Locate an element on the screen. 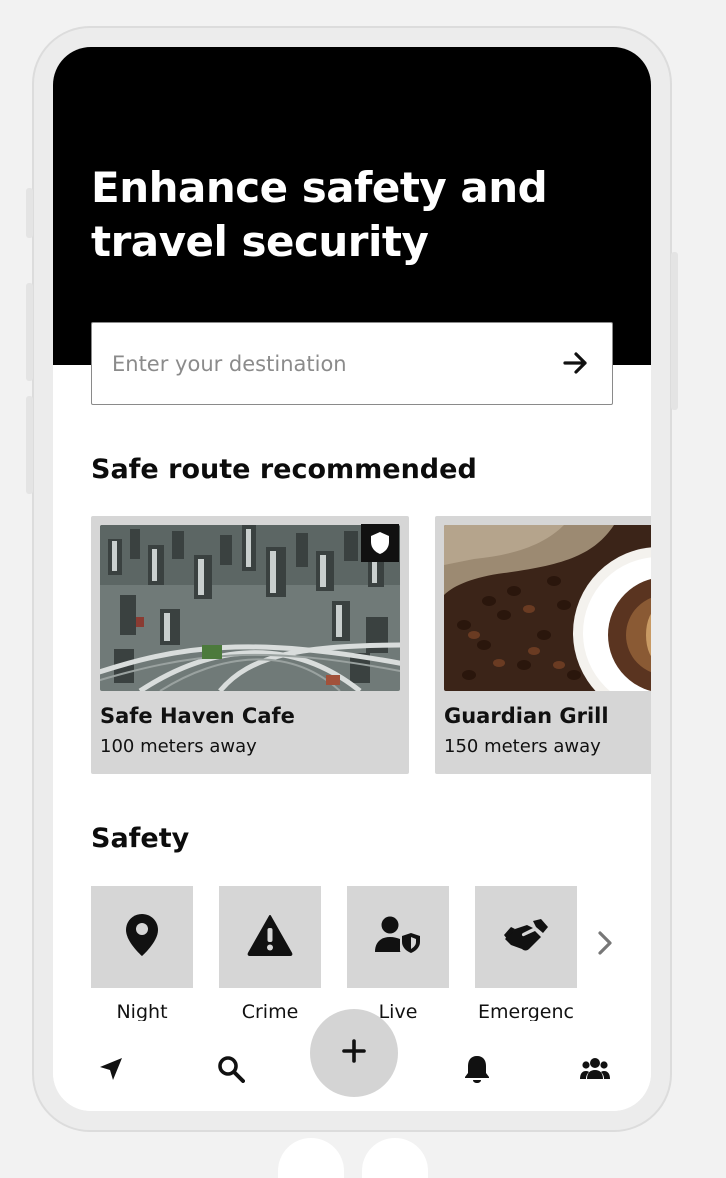 This screenshot has height=1178, width=726. users-icon is located at coordinates (595, 1069).